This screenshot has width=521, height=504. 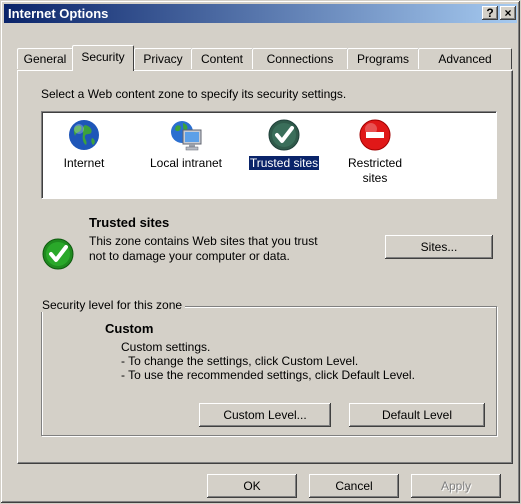 What do you see at coordinates (166, 347) in the screenshot?
I see `description-line: Custom settings.` at bounding box center [166, 347].